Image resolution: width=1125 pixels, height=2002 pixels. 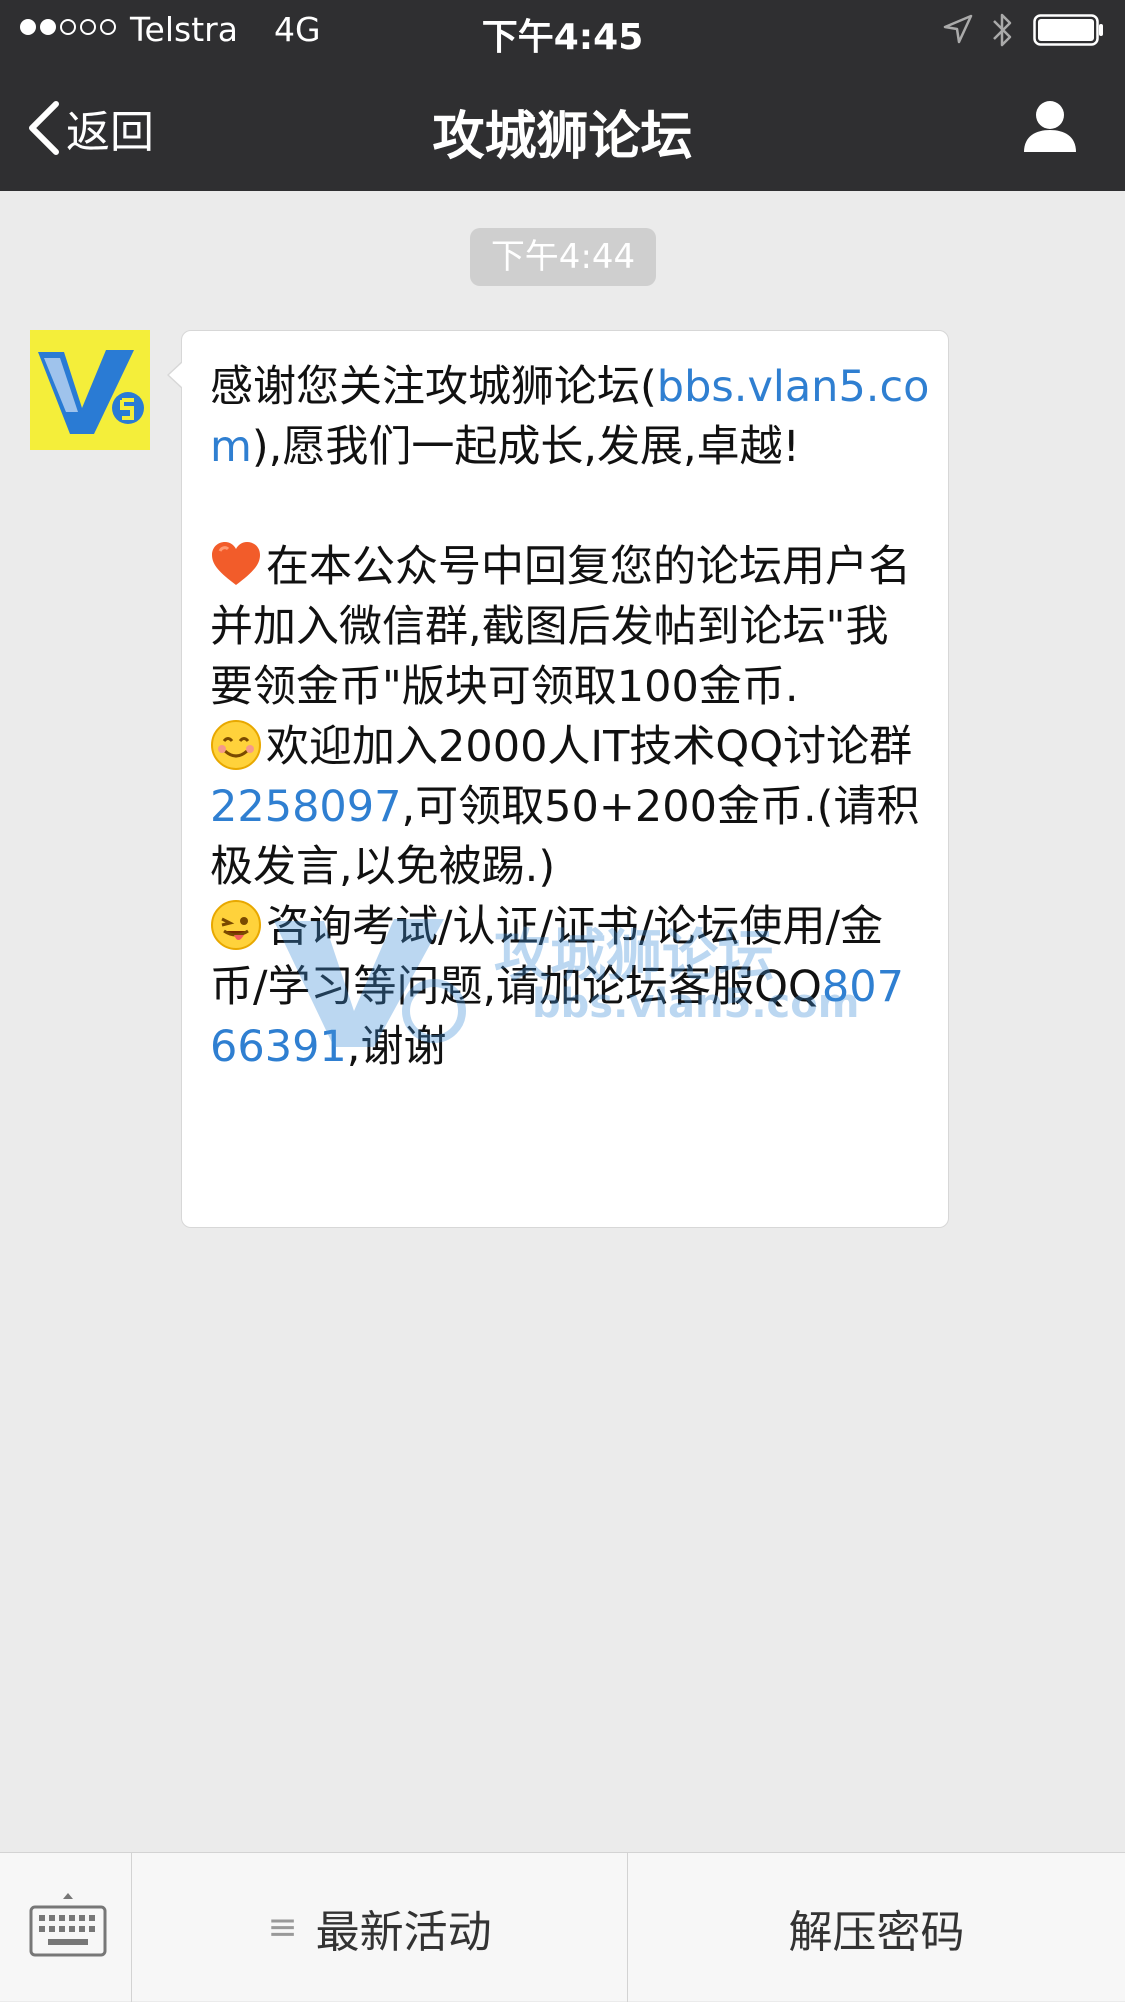 I want to click on menu-latest-activities-label: 最新活动, so click(x=403, y=1932).